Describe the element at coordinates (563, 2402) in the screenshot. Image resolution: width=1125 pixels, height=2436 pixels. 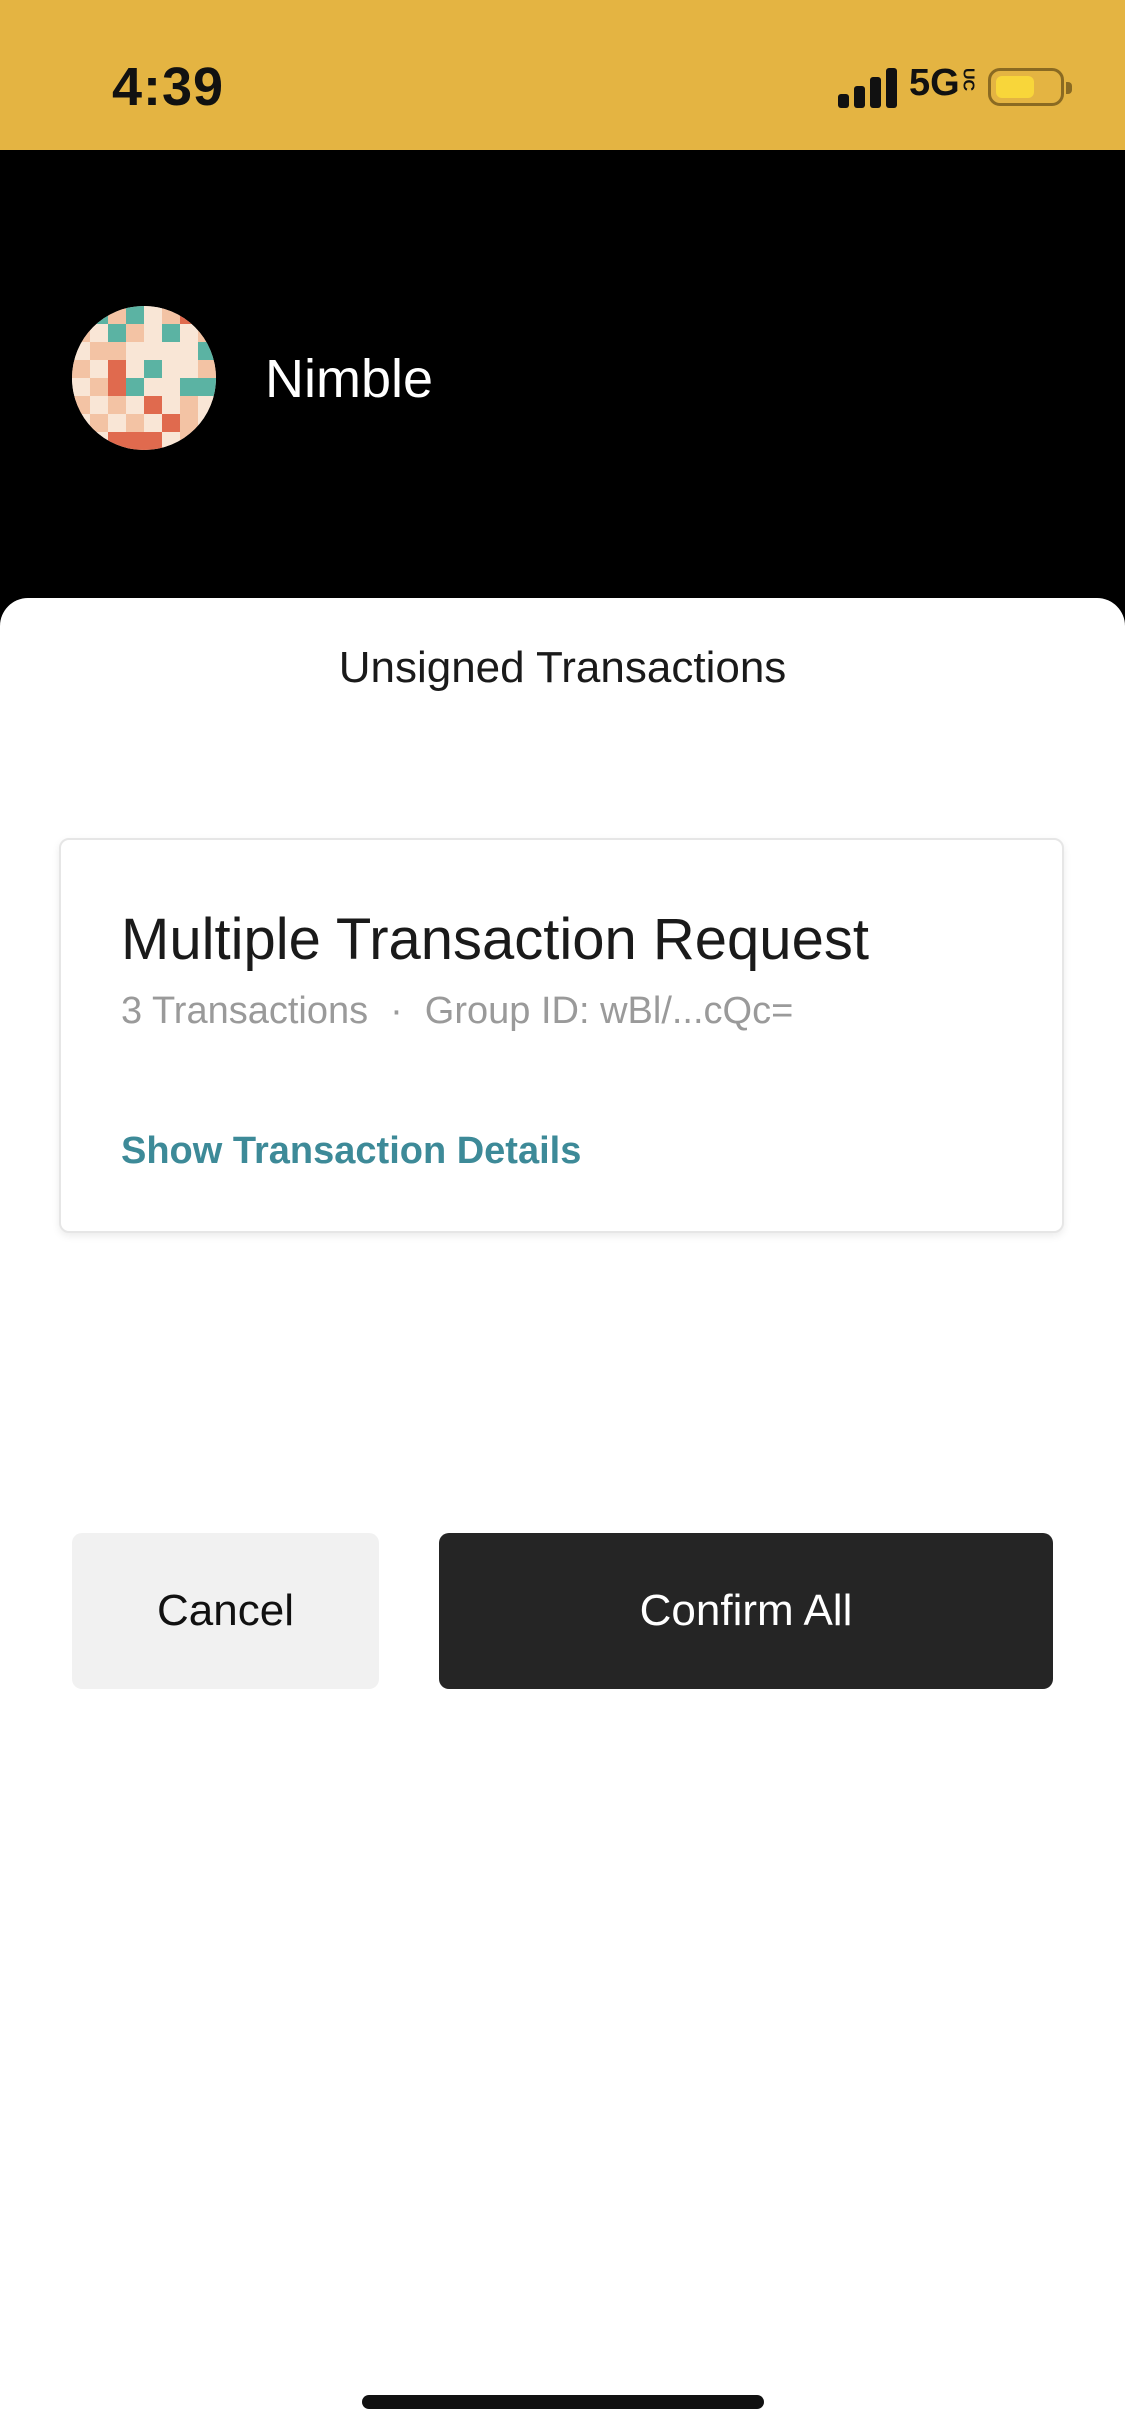
I see `home-indicator` at that location.